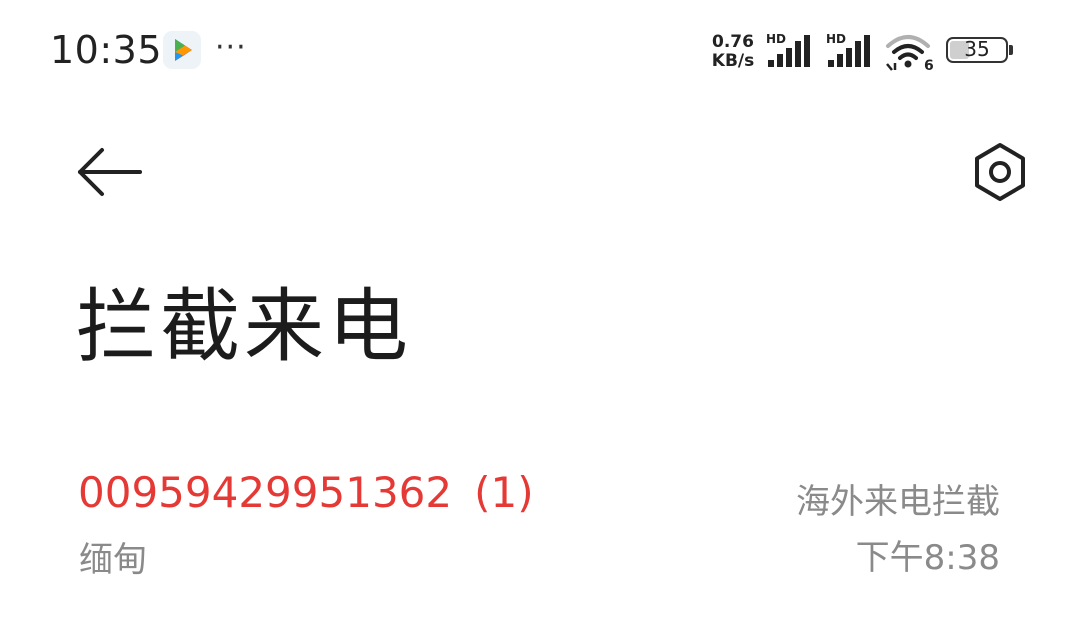 The image size is (1080, 642). What do you see at coordinates (733, 61) in the screenshot?
I see `net-speed-unit: KB/s` at bounding box center [733, 61].